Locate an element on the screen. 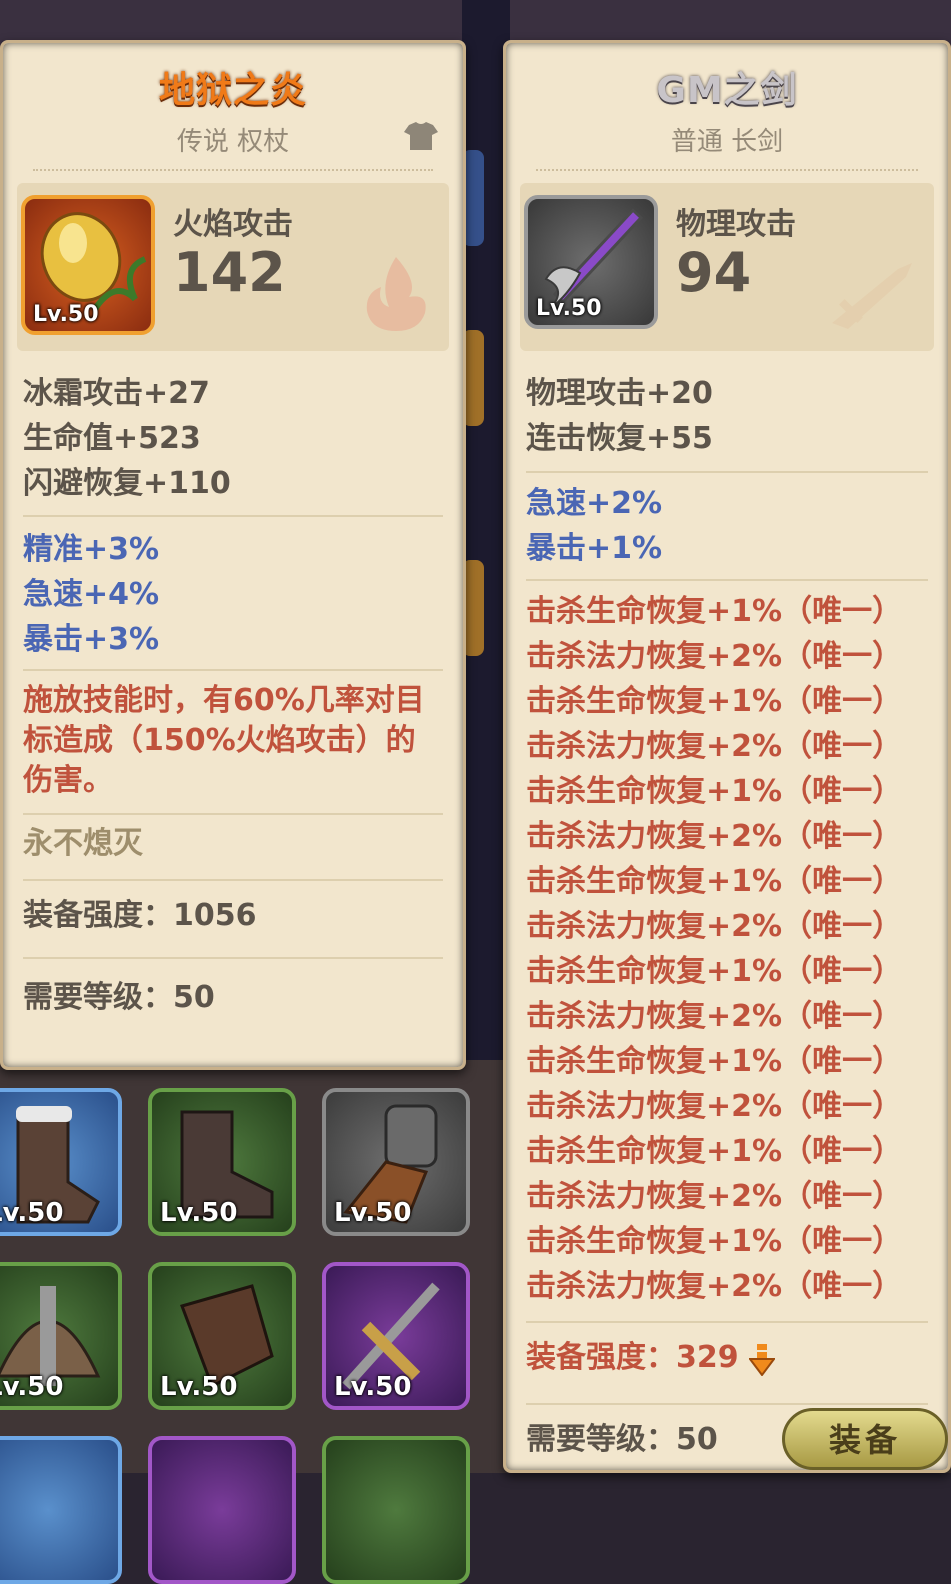  shirt-icon is located at coordinates (421, 136).